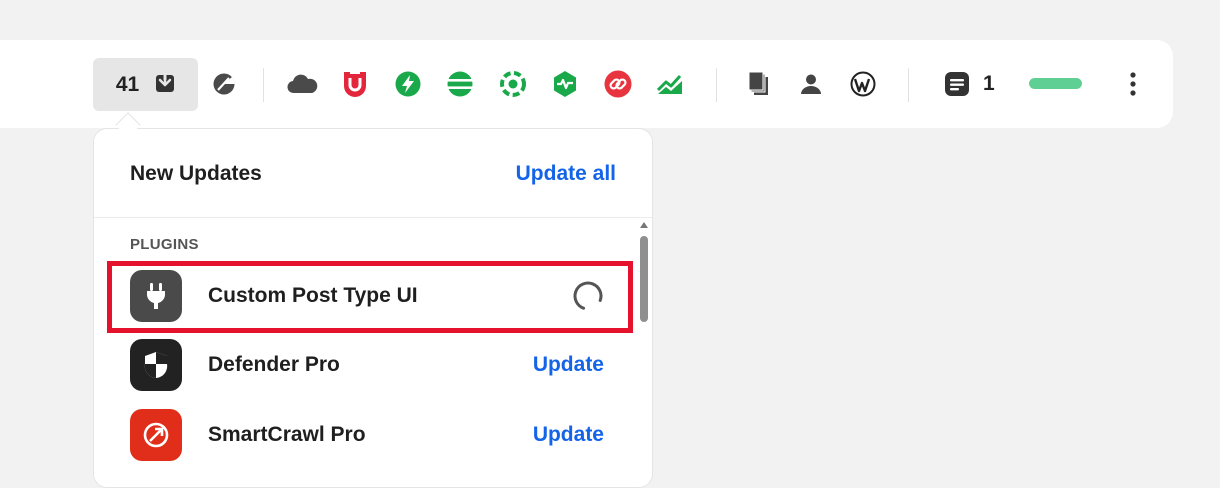  I want to click on progress-bar-fill, so click(1055, 83).